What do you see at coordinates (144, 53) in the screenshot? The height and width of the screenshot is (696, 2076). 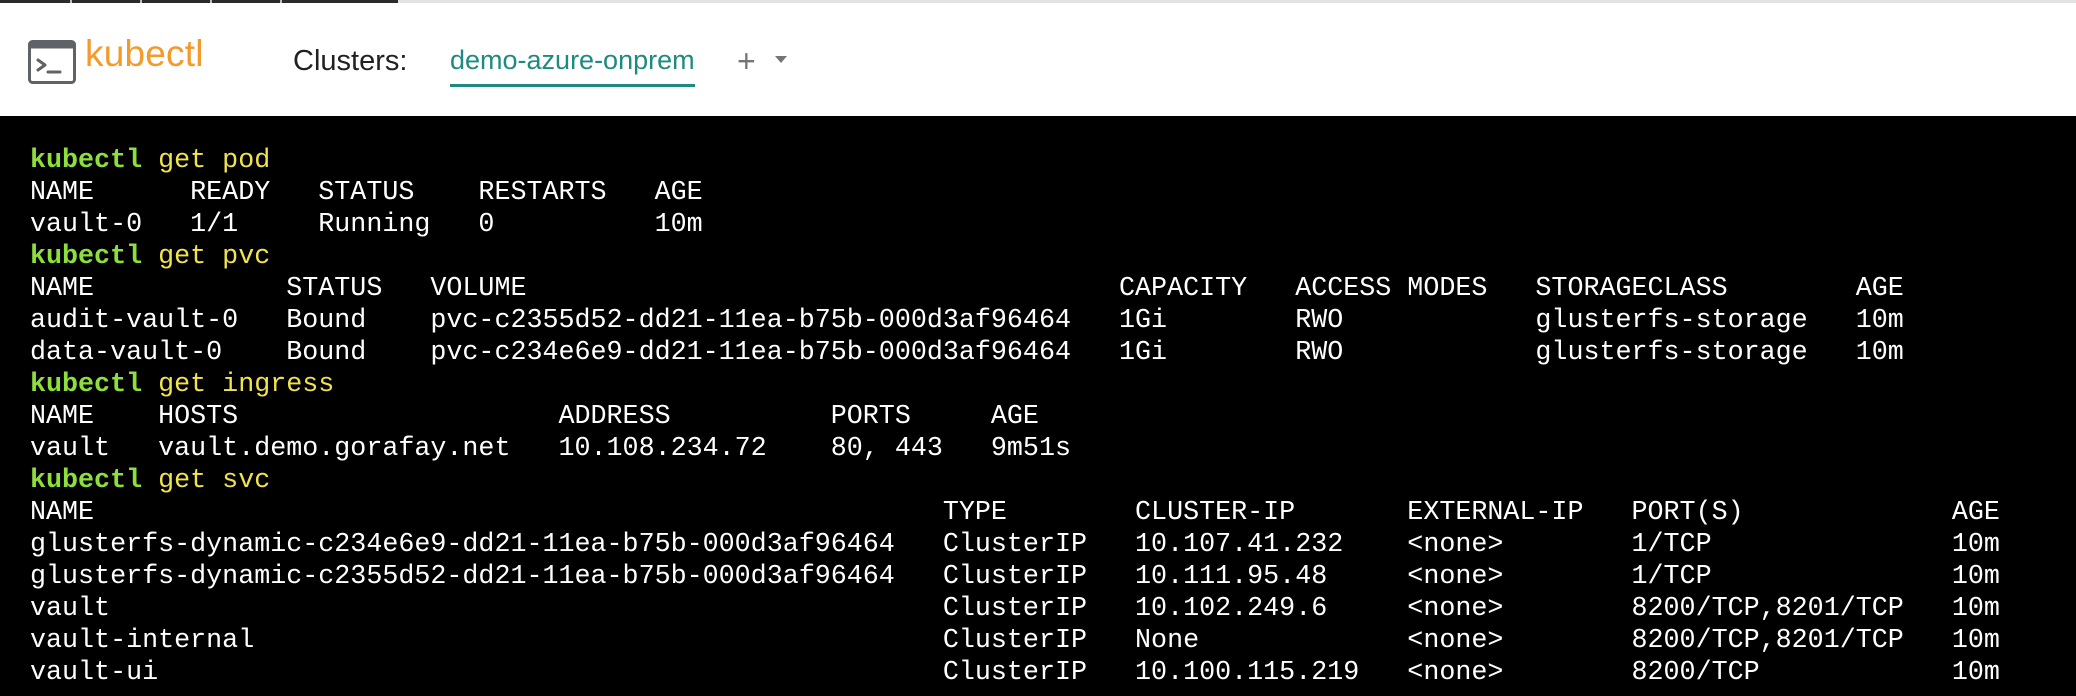 I see `app-brand-name: kubectl` at bounding box center [144, 53].